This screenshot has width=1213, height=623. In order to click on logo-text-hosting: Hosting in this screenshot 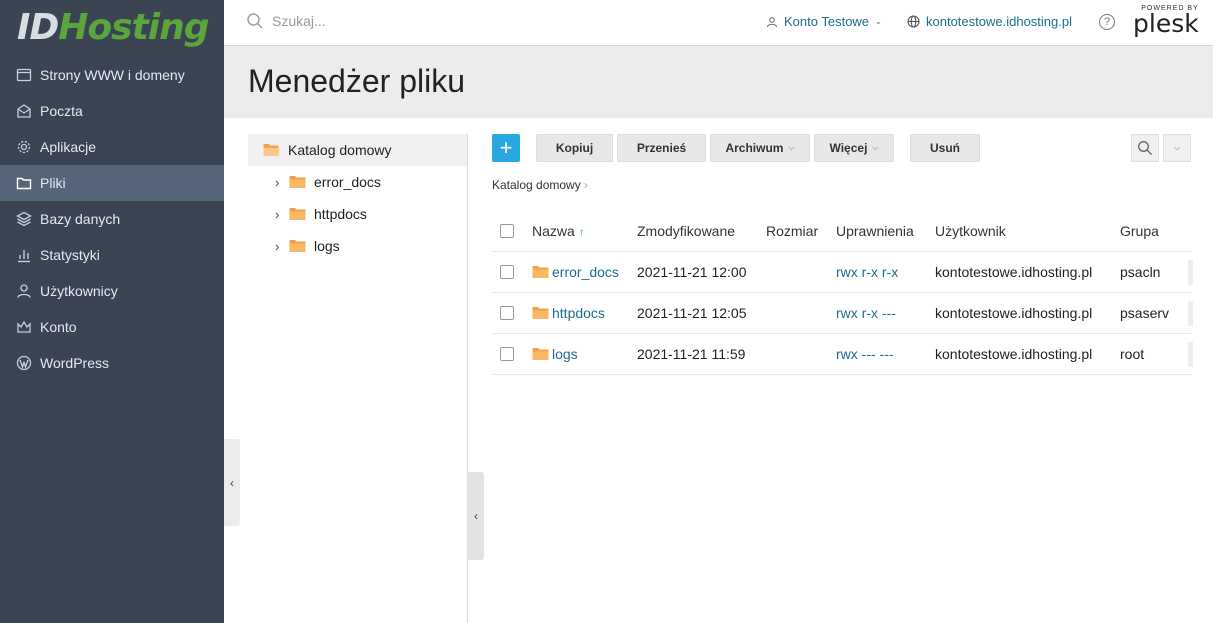, I will do `click(133, 27)`.